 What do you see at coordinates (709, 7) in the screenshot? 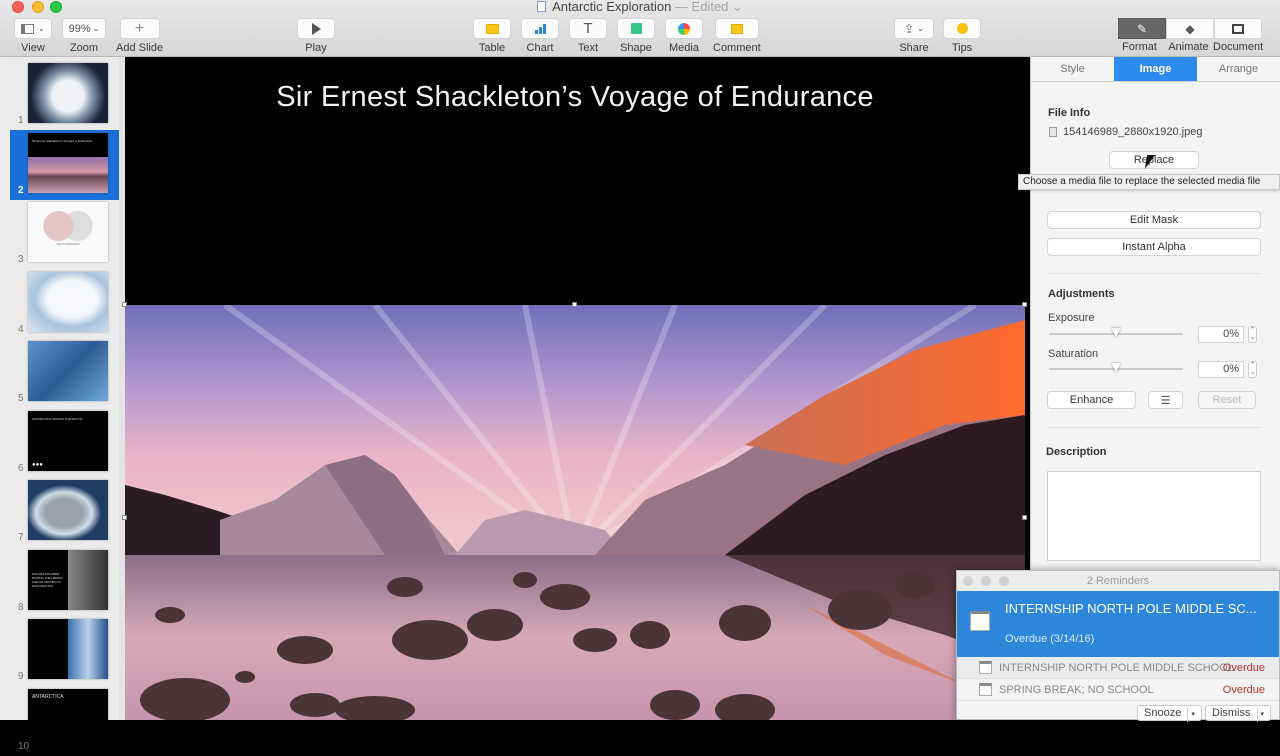
I see `edited-indicator: — Edited ⌄` at bounding box center [709, 7].